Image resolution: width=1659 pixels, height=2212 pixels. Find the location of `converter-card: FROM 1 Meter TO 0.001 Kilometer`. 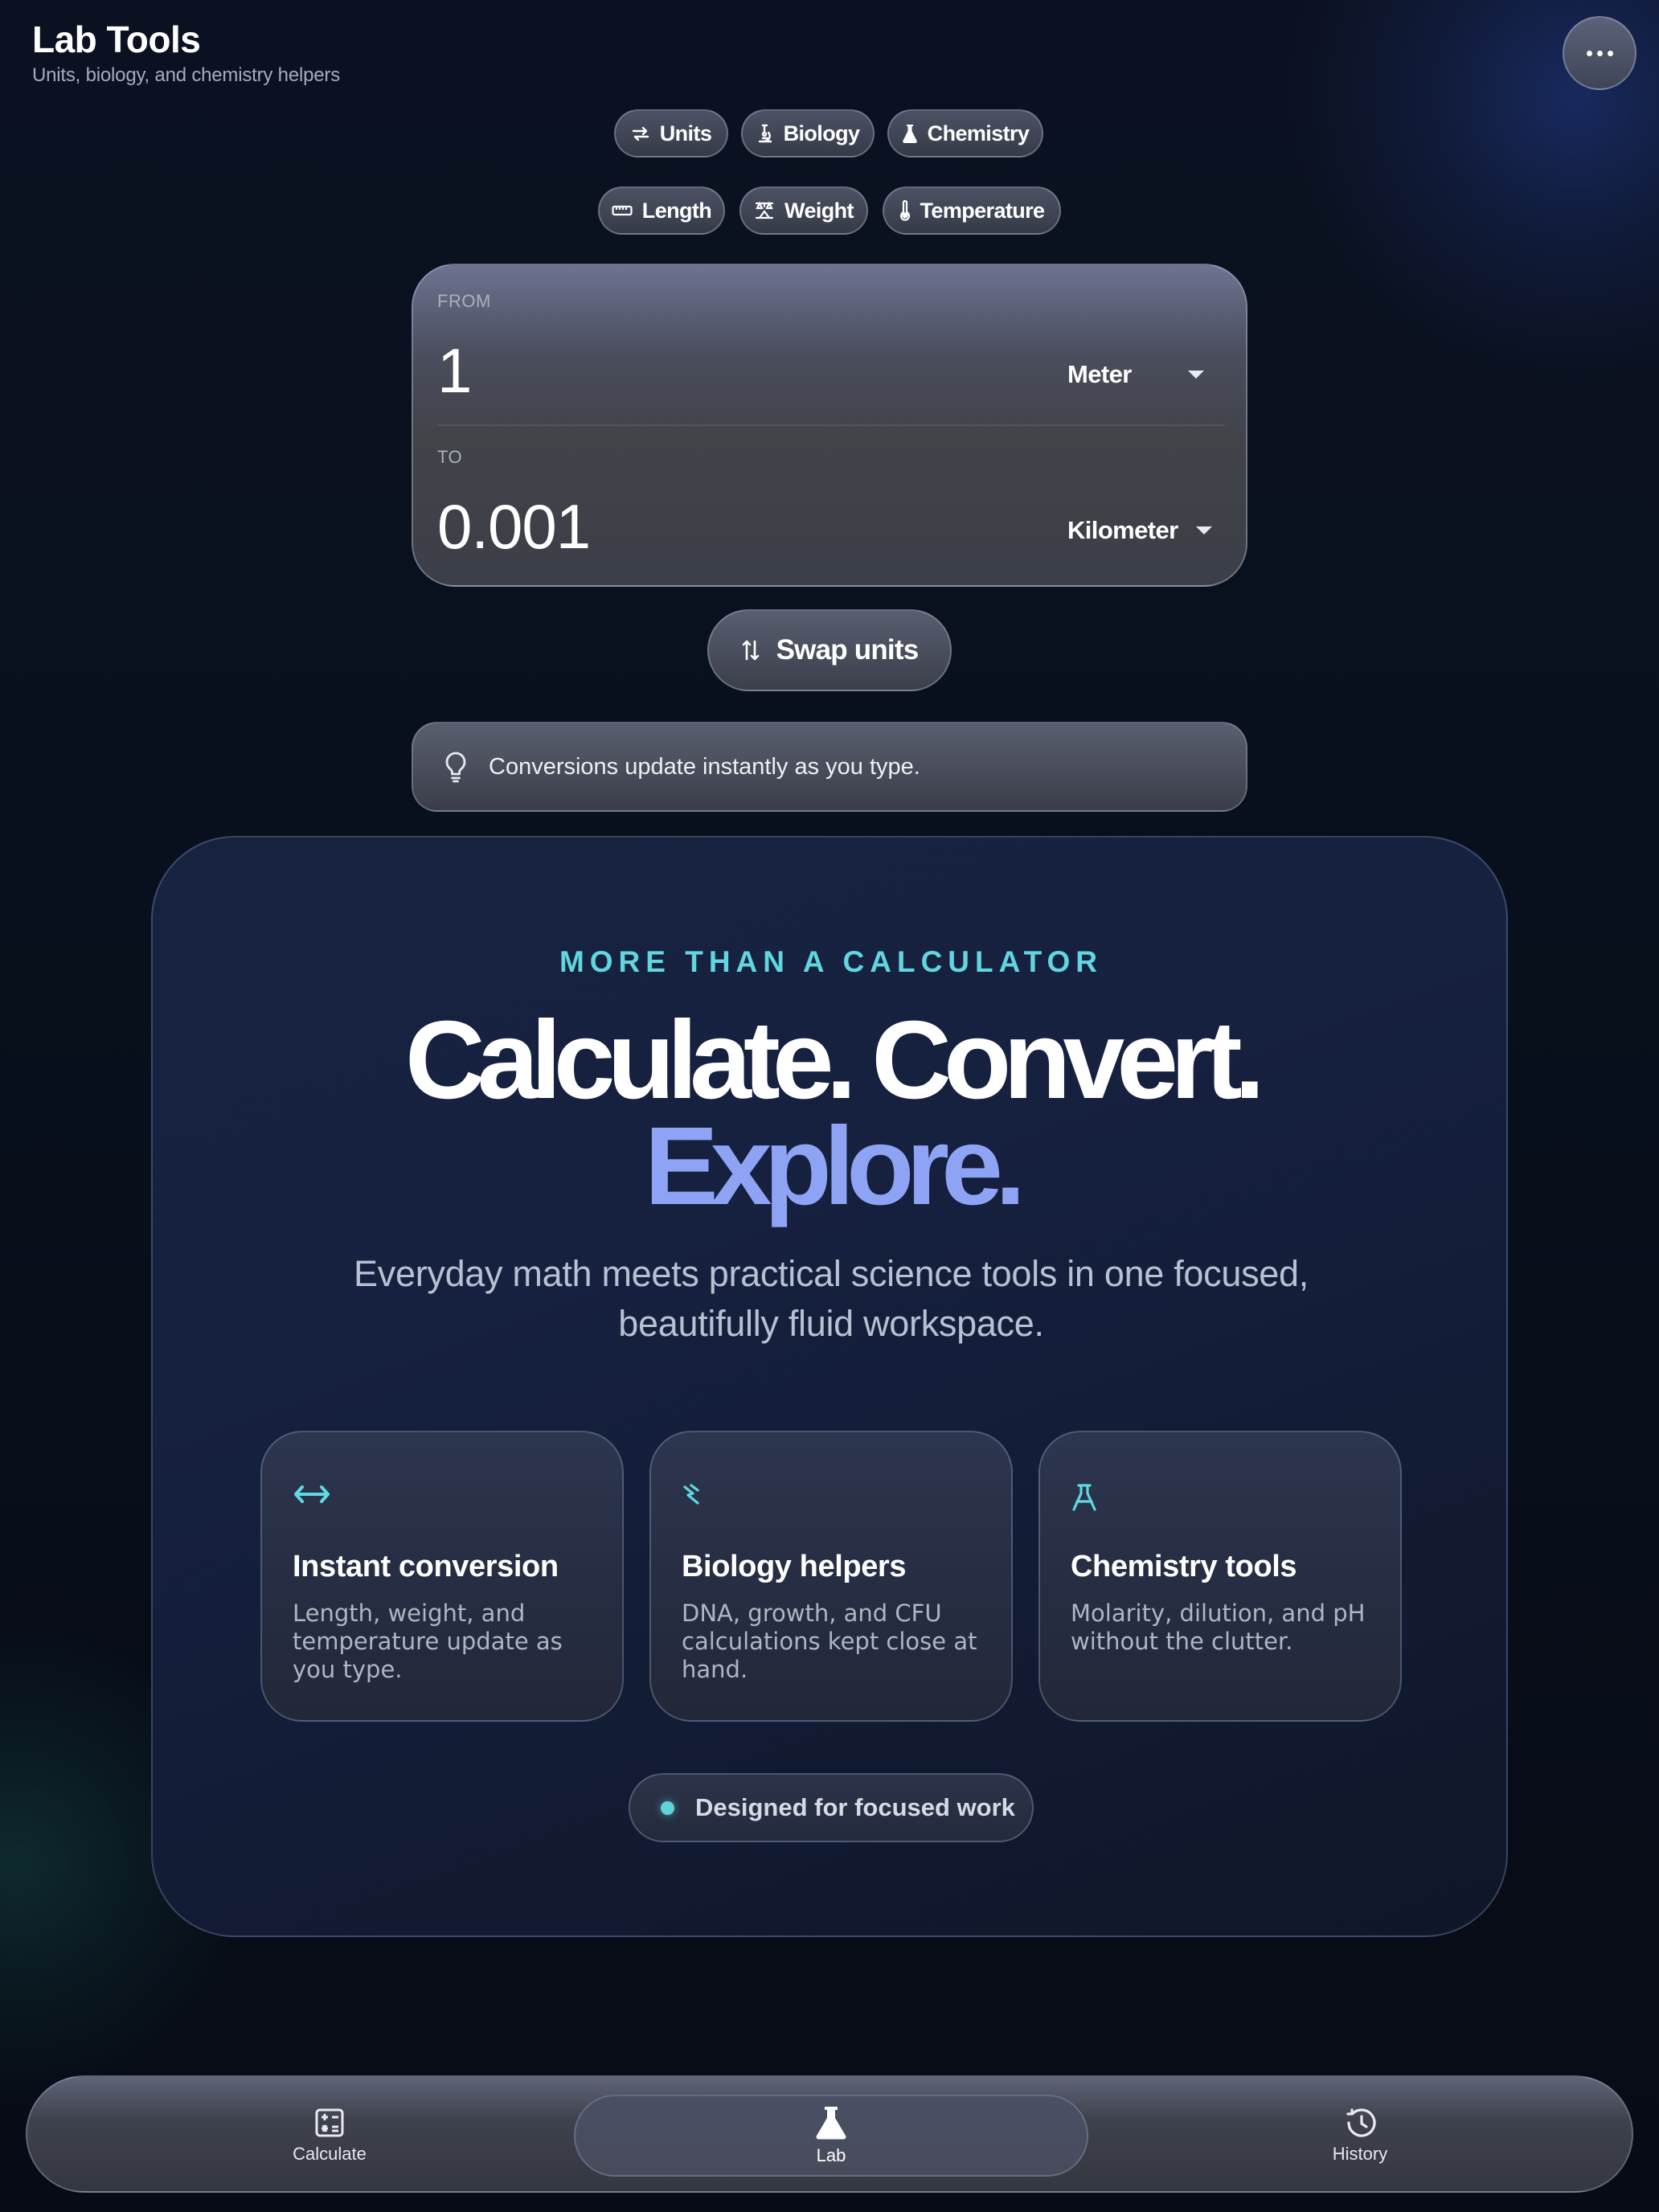

converter-card: FROM 1 Meter TO 0.001 Kilometer is located at coordinates (829, 425).